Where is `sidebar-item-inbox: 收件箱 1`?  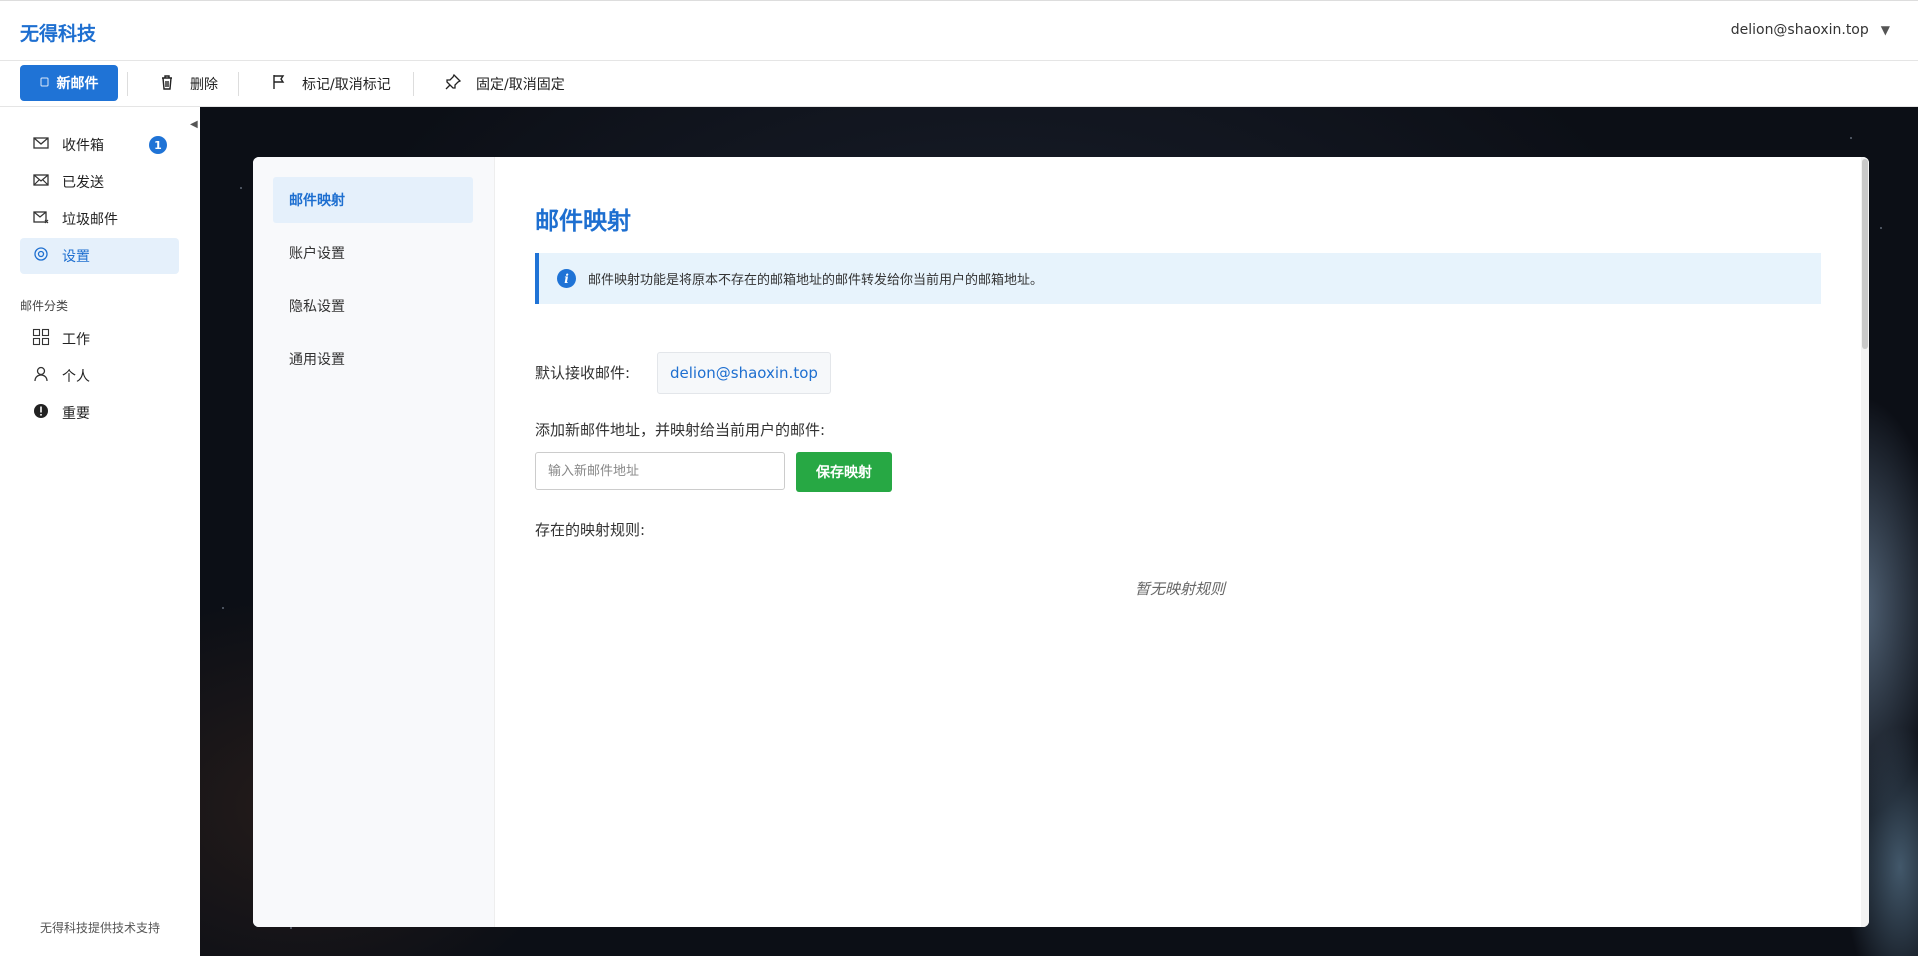 sidebar-item-inbox: 收件箱 1 is located at coordinates (99, 145).